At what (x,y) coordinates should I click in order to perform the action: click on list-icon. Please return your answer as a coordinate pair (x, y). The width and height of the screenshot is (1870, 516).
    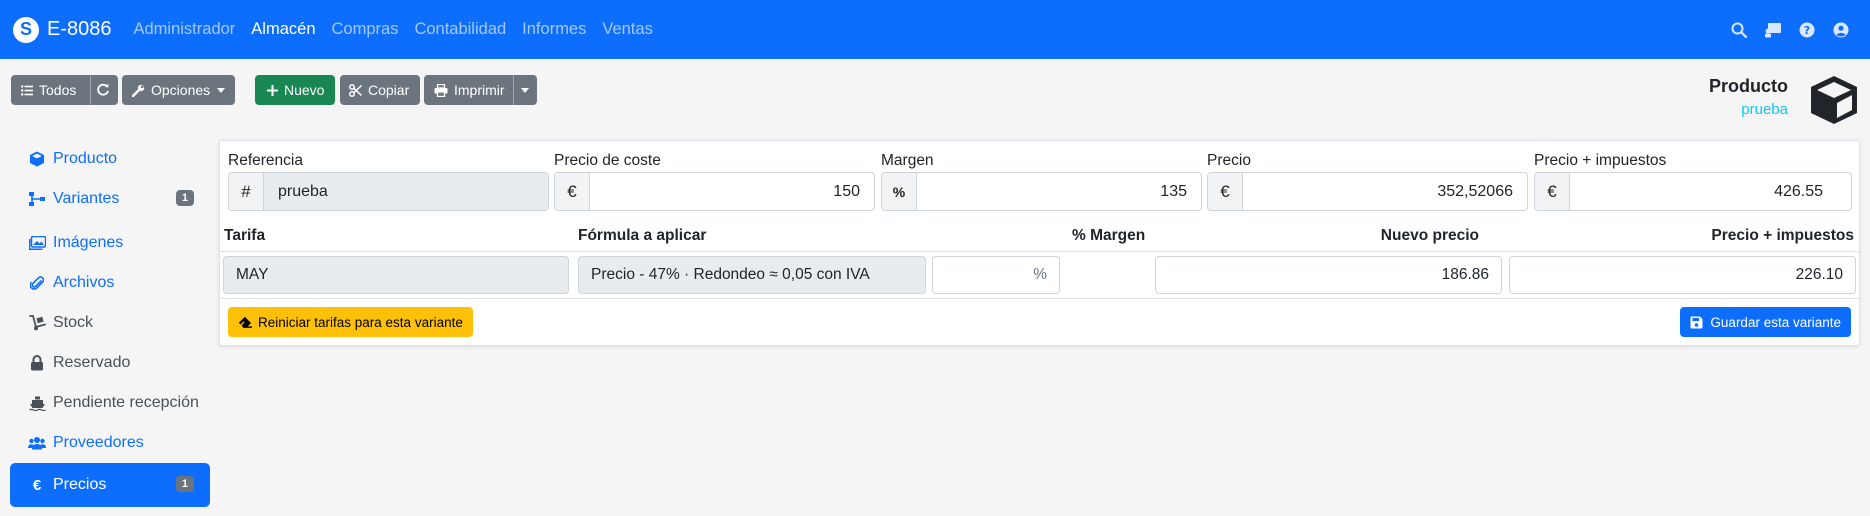
    Looking at the image, I should click on (27, 90).